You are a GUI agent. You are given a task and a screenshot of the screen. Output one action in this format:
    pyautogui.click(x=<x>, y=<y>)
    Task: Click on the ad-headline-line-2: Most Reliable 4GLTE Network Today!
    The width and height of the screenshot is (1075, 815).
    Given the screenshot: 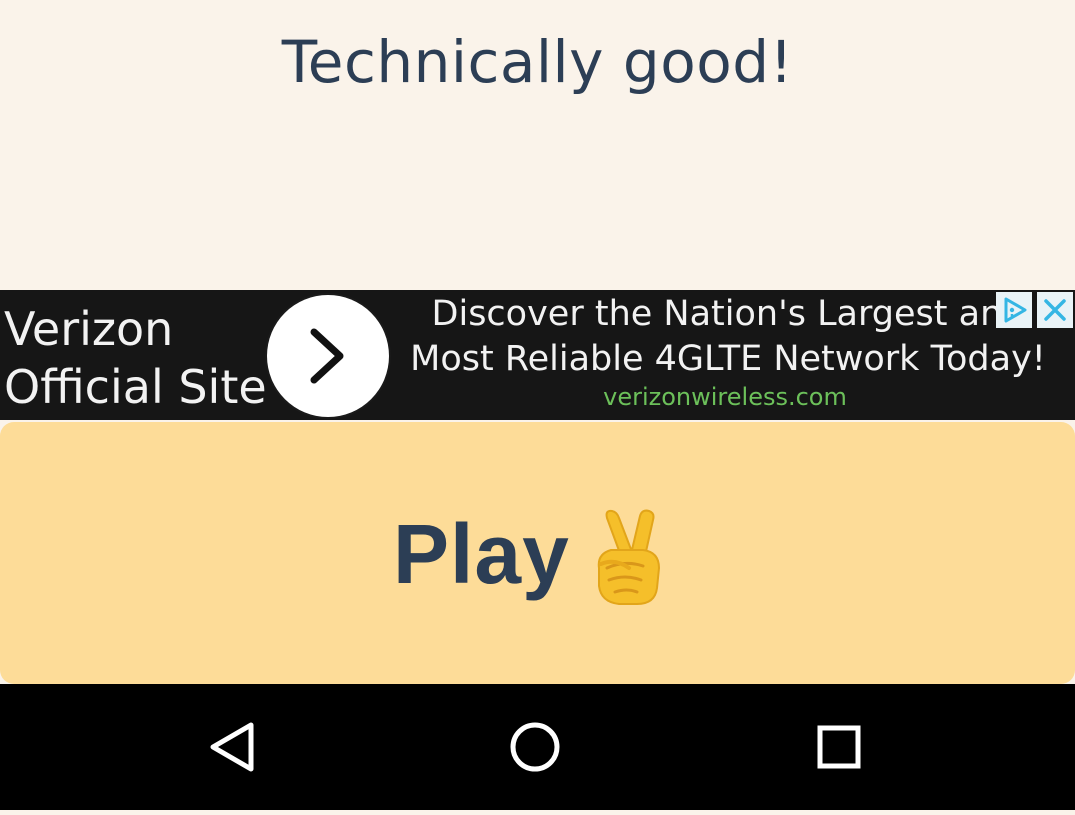 What is the action you would take?
    pyautogui.click(x=728, y=359)
    